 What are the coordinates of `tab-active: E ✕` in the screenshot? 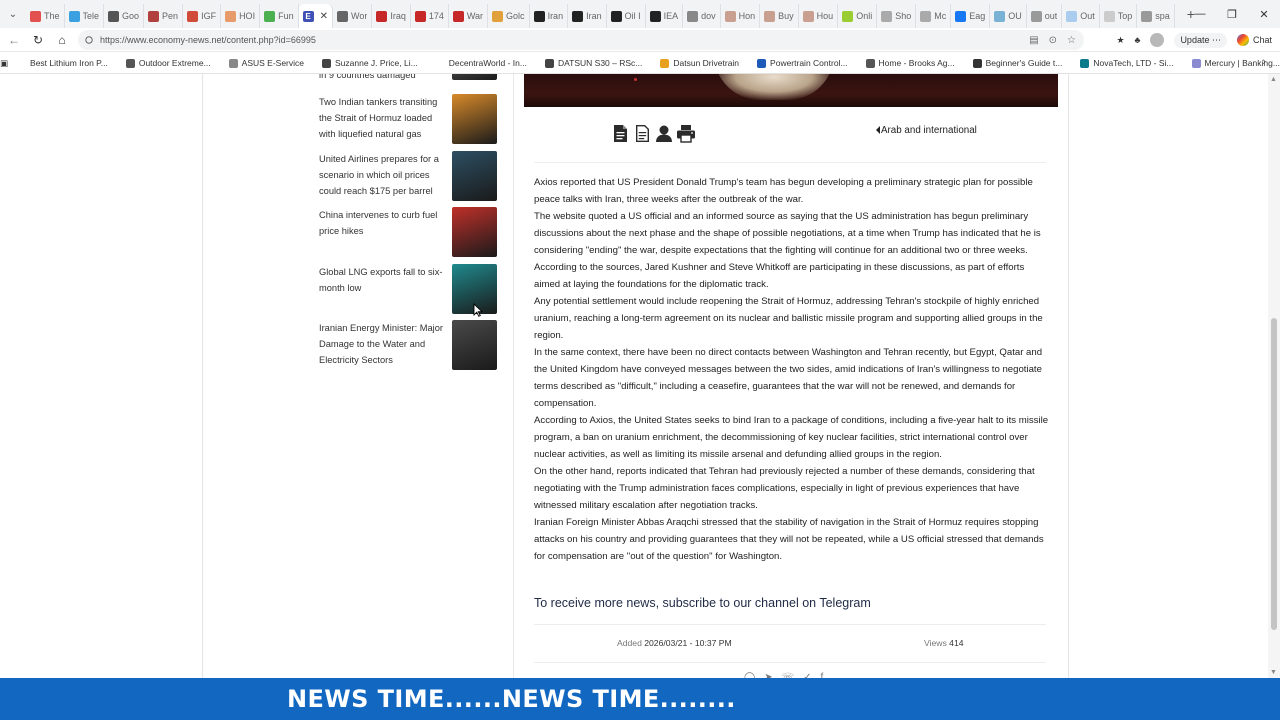 It's located at (315, 16).